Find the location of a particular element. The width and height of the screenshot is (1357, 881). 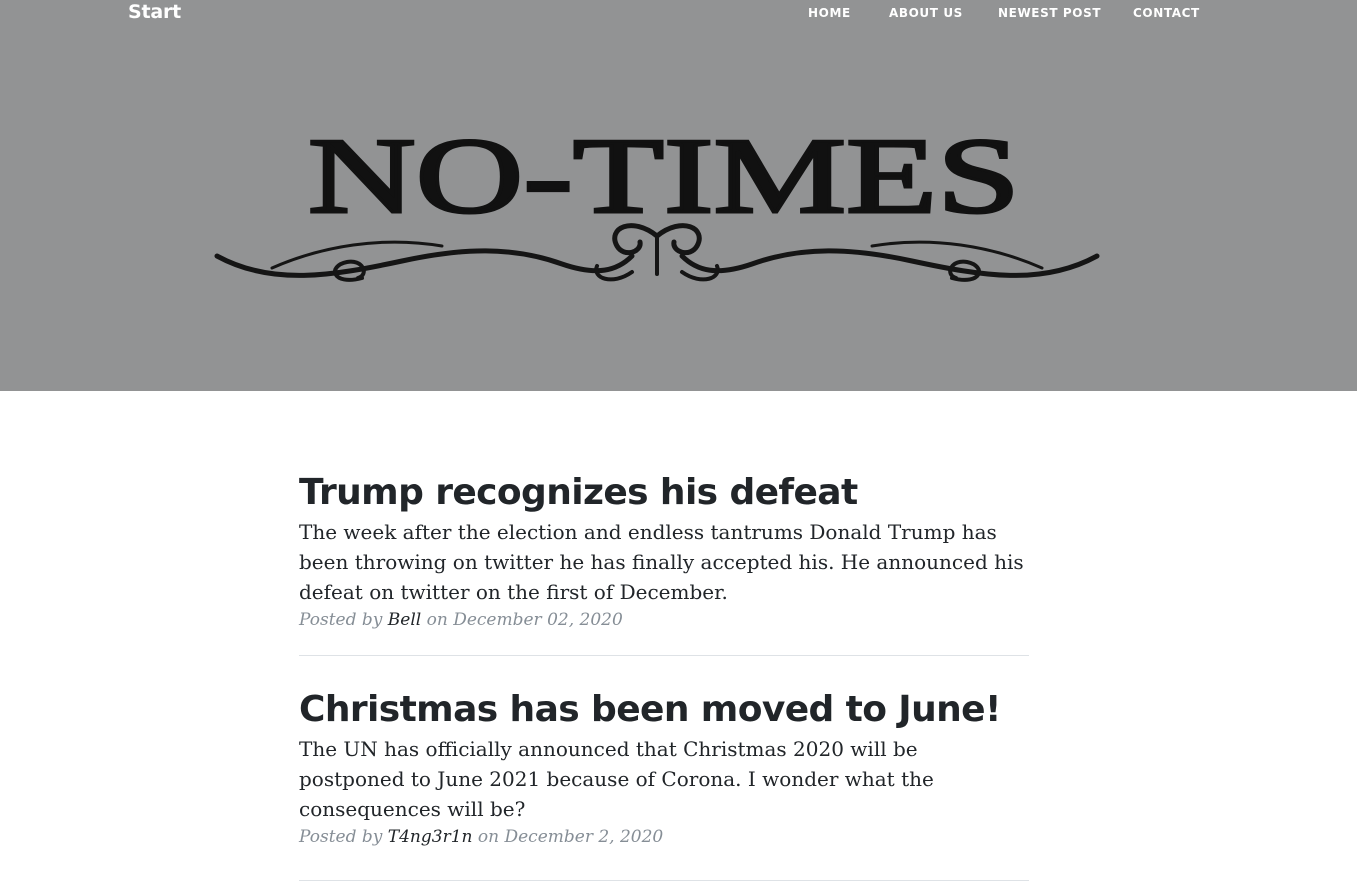

logo-wordmark: NO-TIMES is located at coordinates (664, 170).